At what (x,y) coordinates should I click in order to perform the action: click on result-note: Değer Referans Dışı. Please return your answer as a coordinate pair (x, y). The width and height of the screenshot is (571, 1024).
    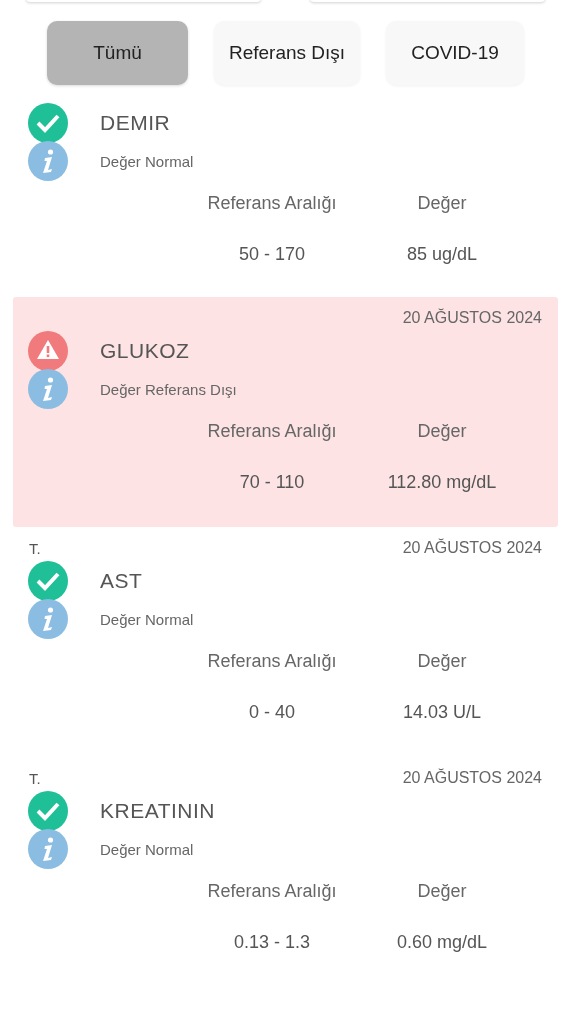
    Looking at the image, I should click on (168, 389).